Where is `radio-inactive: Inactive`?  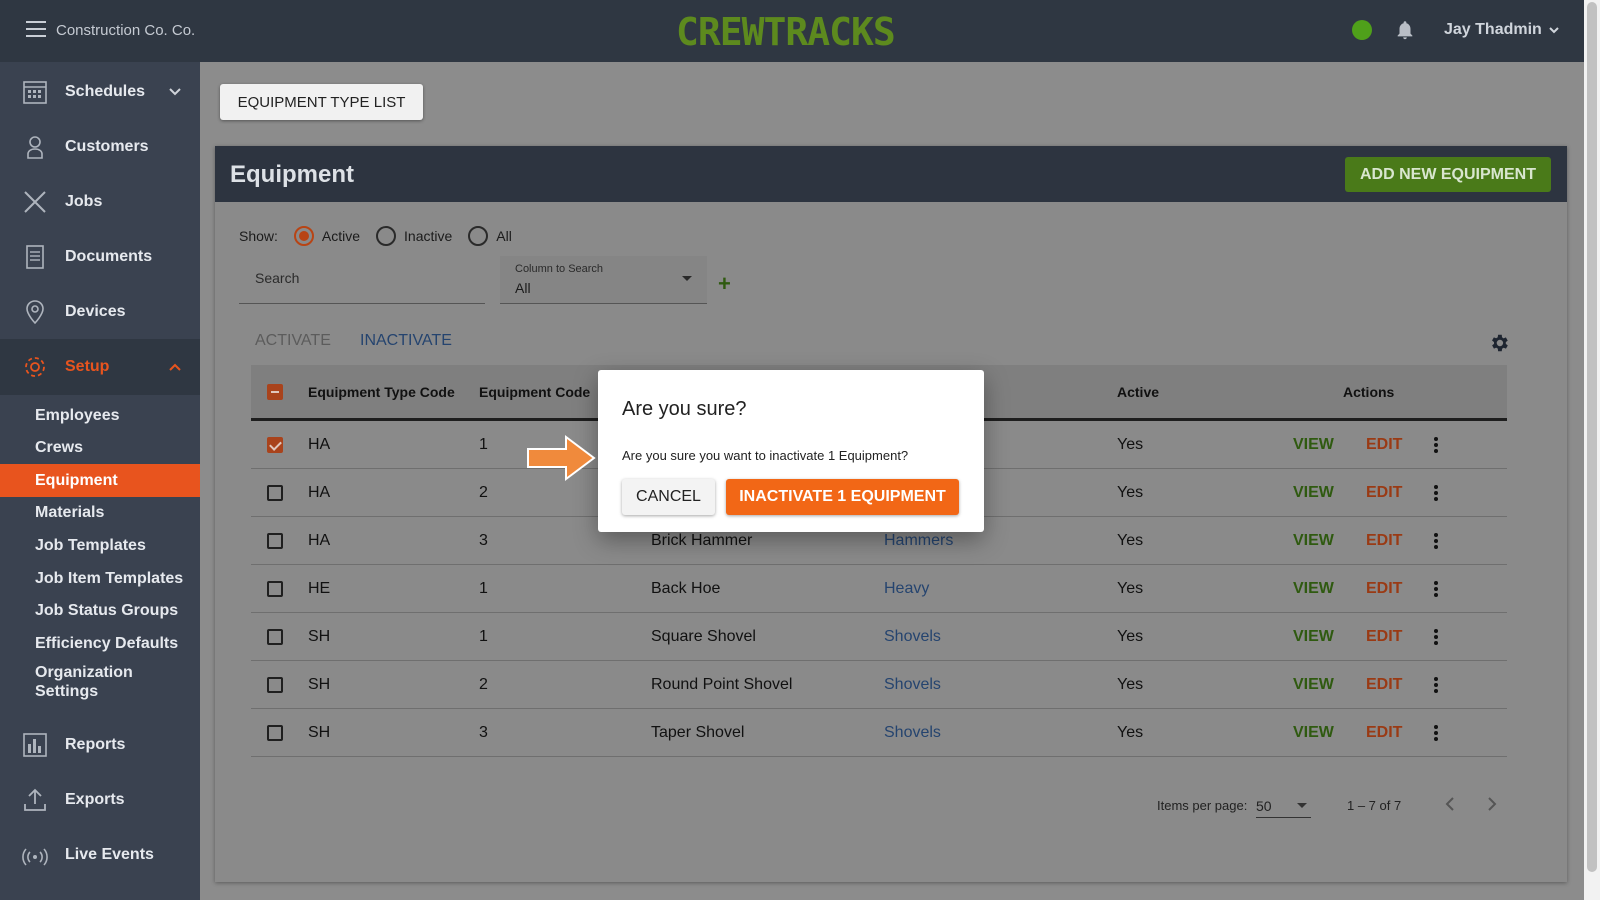
radio-inactive: Inactive is located at coordinates (414, 236).